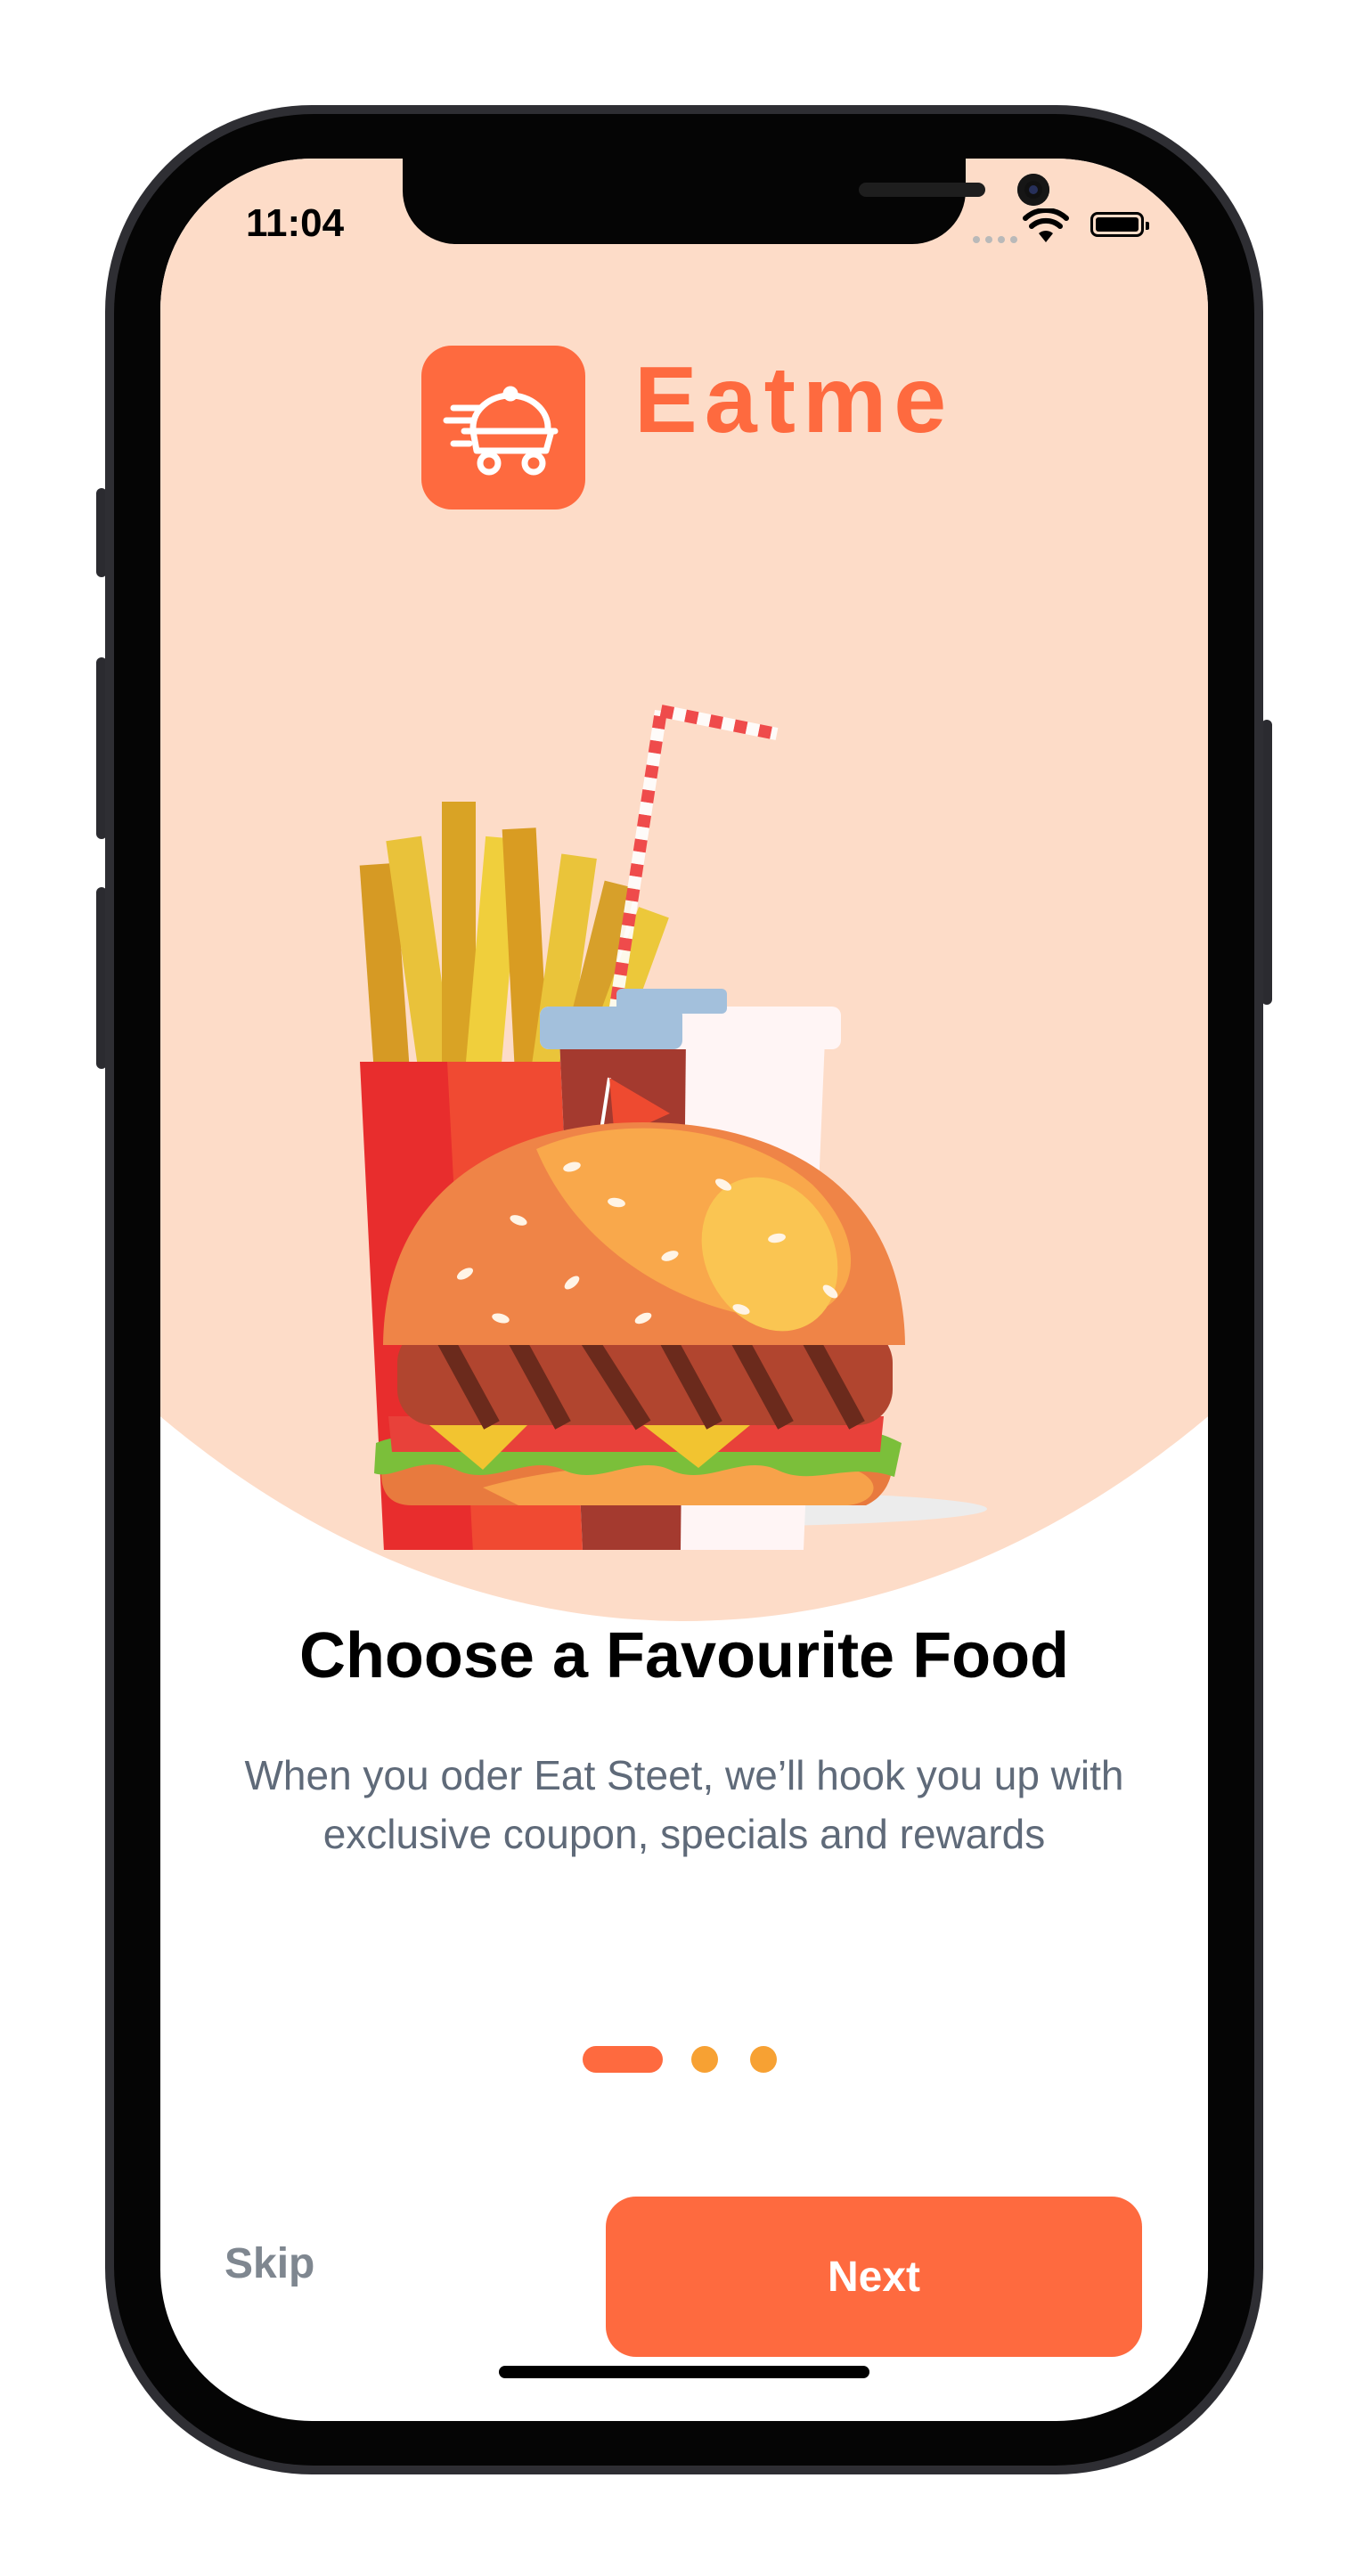 The height and width of the screenshot is (2576, 1363). Describe the element at coordinates (1046, 225) in the screenshot. I see `wifi-icon` at that location.